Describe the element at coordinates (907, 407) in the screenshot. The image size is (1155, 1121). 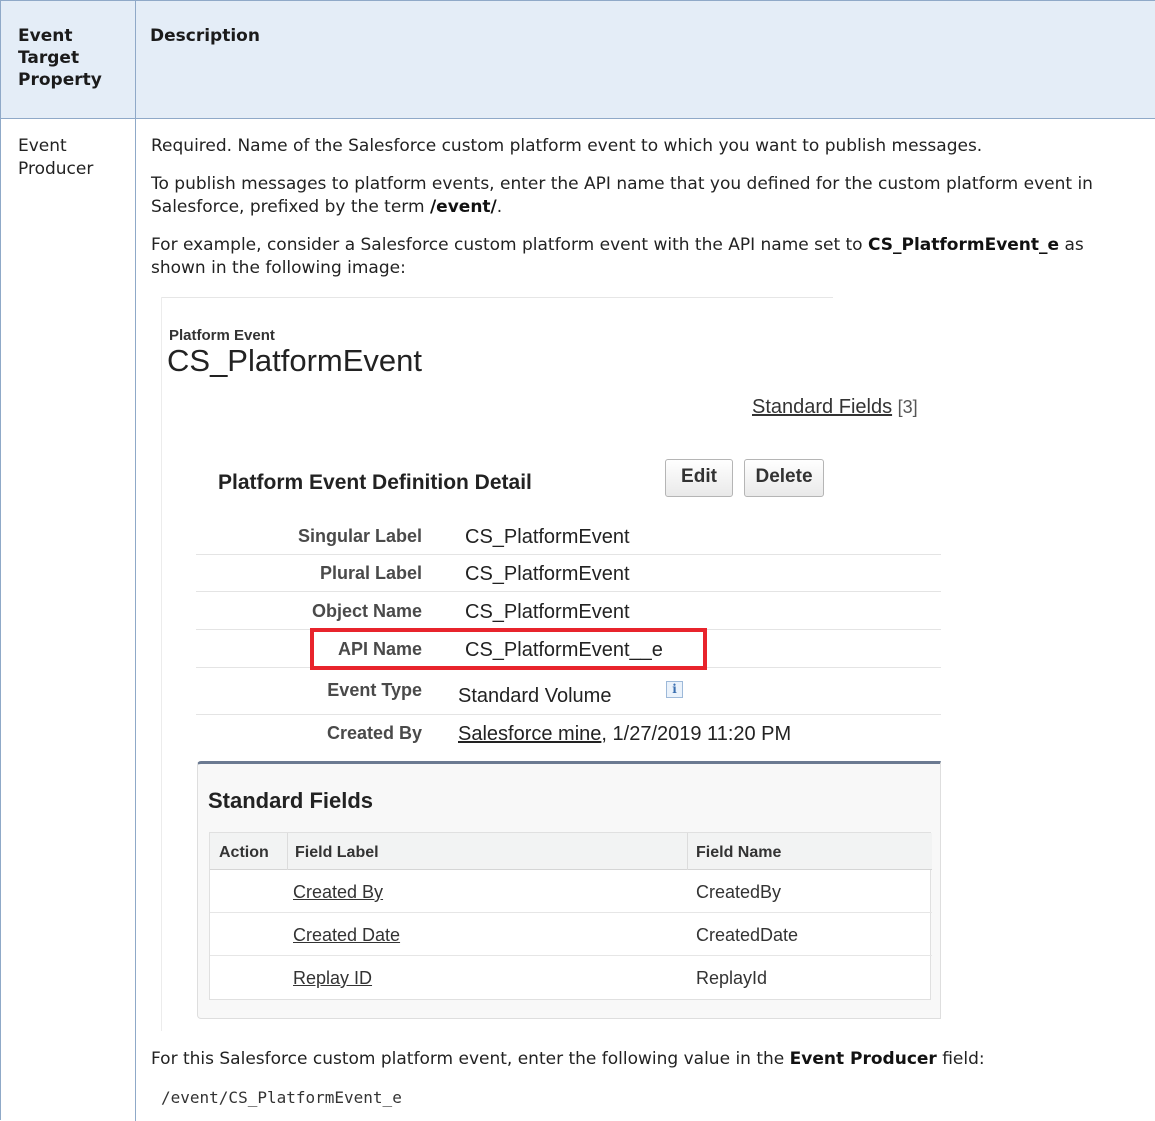
I see `standard-fields-count: [3]` at that location.